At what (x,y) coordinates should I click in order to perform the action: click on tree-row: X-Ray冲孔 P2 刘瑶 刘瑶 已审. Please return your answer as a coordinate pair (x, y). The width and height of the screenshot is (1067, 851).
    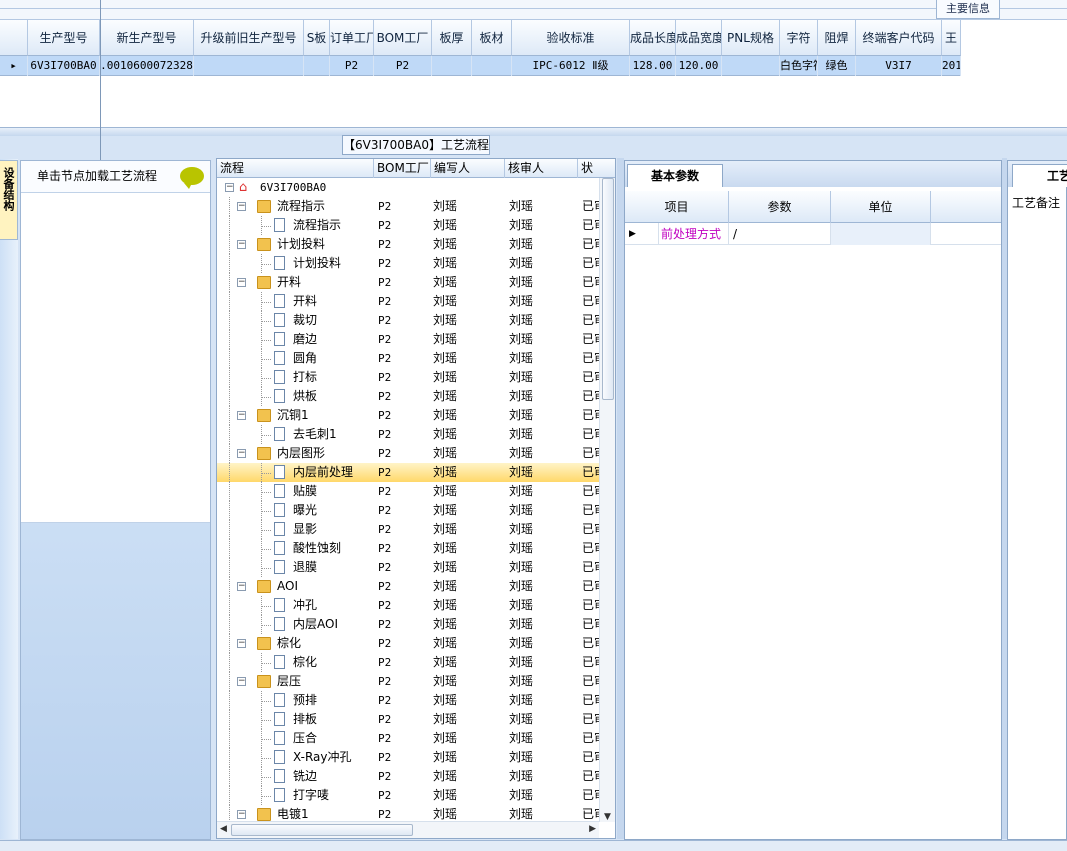
    Looking at the image, I should click on (408, 757).